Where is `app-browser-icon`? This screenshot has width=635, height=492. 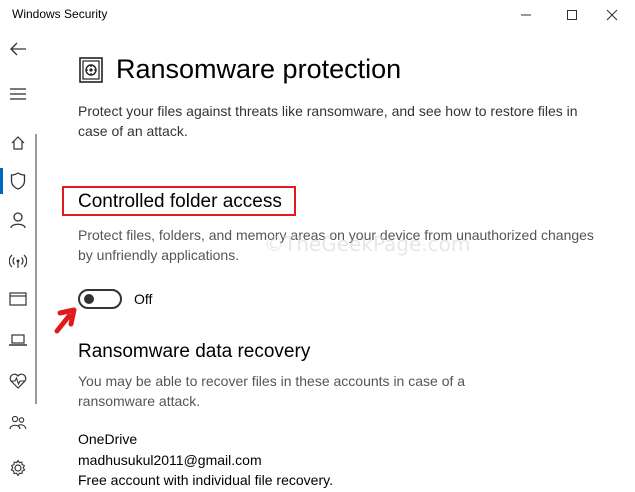
app-browser-icon is located at coordinates (18, 299).